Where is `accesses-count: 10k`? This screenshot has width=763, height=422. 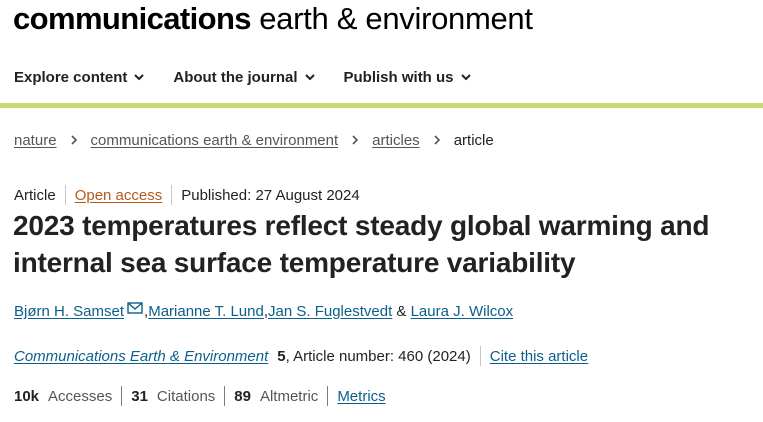 accesses-count: 10k is located at coordinates (27, 396).